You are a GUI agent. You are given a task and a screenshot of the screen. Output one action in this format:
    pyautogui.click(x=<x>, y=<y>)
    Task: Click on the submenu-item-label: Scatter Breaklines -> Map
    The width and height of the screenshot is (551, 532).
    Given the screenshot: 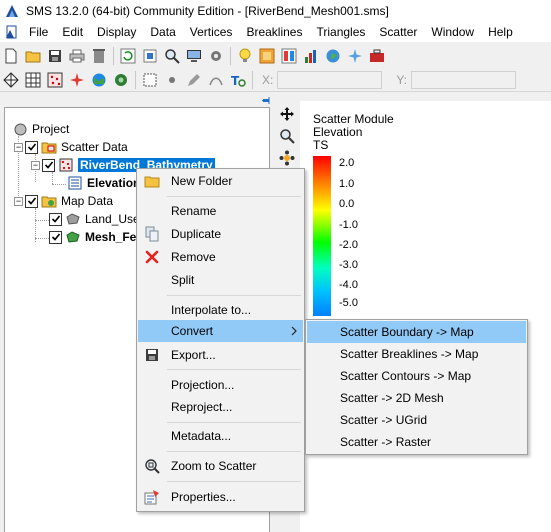 What is the action you would take?
    pyautogui.click(x=409, y=354)
    